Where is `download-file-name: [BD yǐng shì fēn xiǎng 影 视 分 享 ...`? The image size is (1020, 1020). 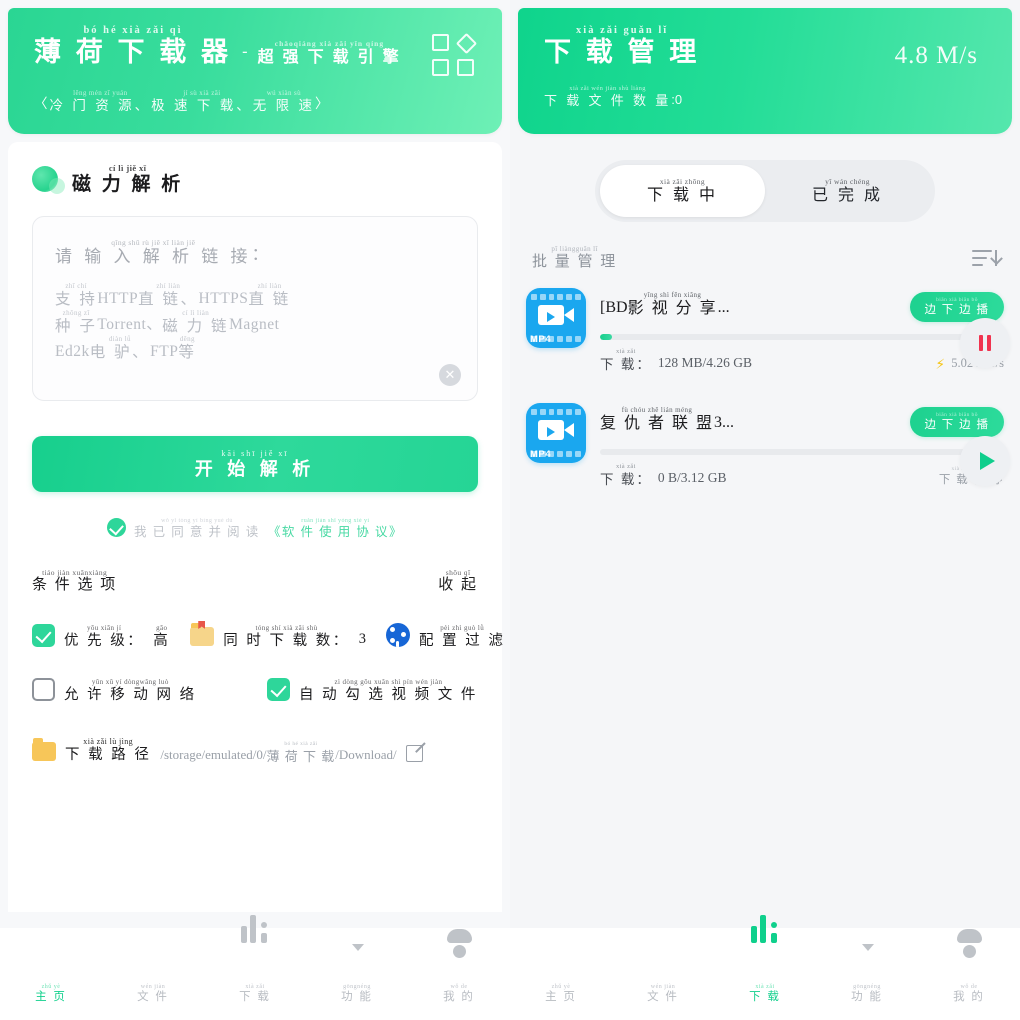 download-file-name: [BD yǐng shì fēn xiǎng 影 视 分 享 ... is located at coordinates (665, 304).